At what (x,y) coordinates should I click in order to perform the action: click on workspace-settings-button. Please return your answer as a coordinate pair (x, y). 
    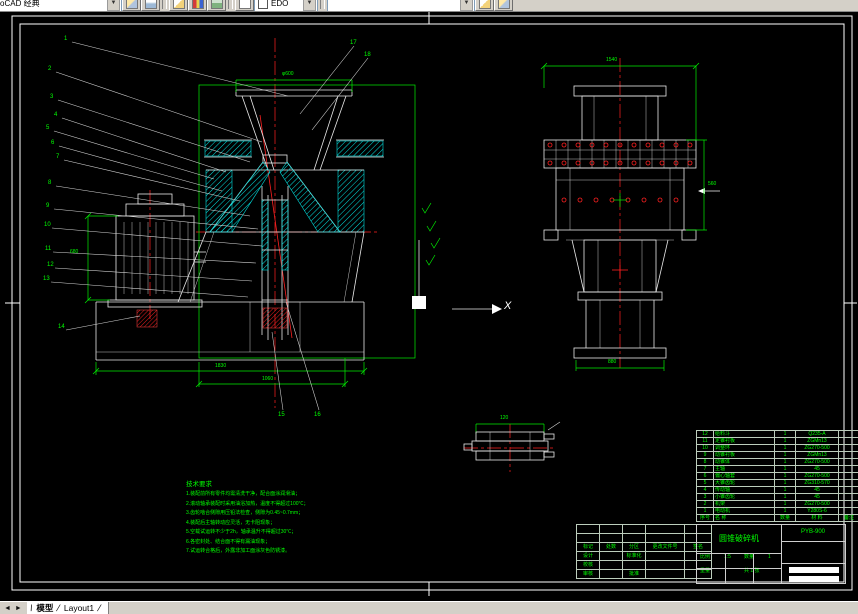
    Looking at the image, I should click on (131, 5).